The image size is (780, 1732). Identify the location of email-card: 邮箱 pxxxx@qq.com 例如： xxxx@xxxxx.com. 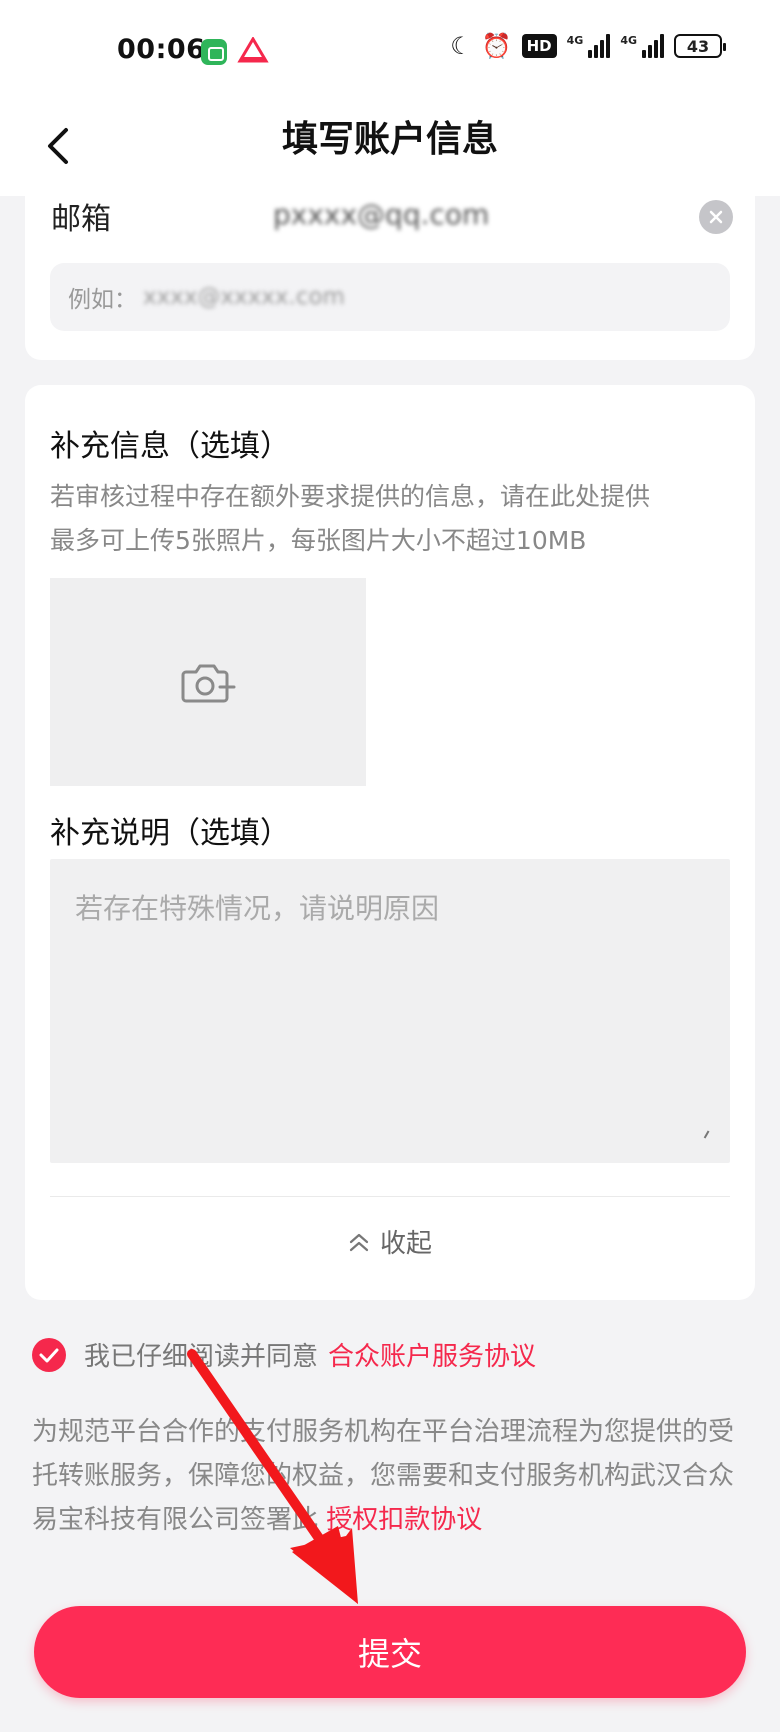
(390, 265).